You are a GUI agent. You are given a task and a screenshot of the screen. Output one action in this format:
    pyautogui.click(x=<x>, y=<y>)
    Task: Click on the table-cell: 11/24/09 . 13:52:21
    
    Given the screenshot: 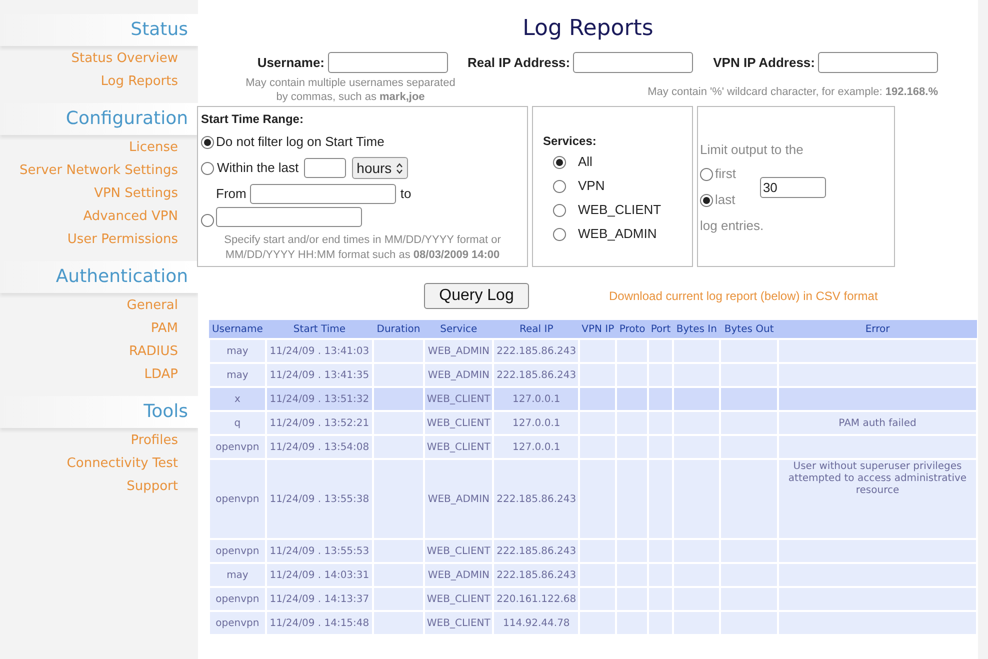 What is the action you would take?
    pyautogui.click(x=320, y=423)
    